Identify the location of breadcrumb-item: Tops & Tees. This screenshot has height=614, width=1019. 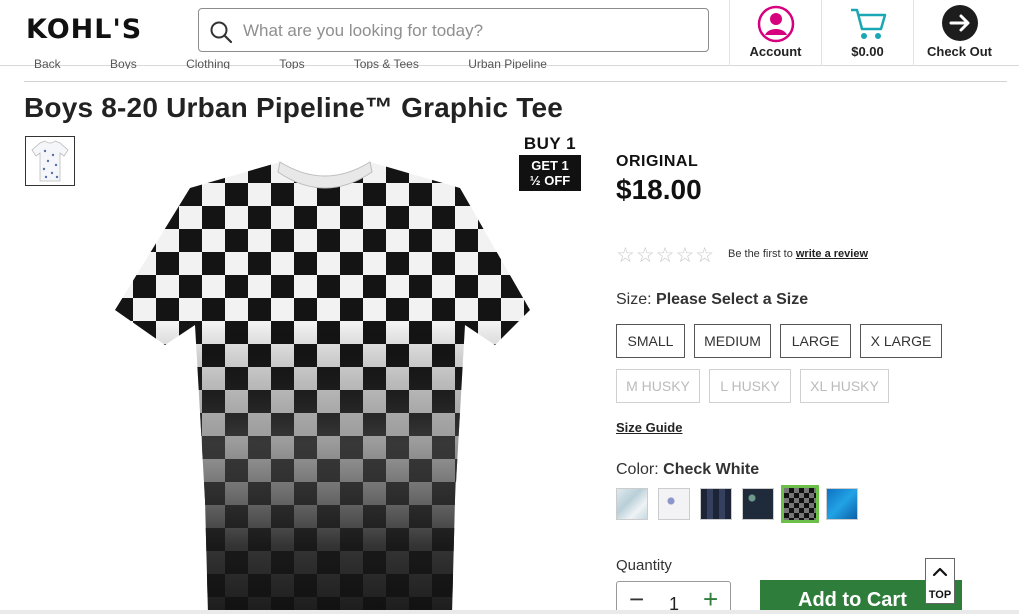
(386, 63).